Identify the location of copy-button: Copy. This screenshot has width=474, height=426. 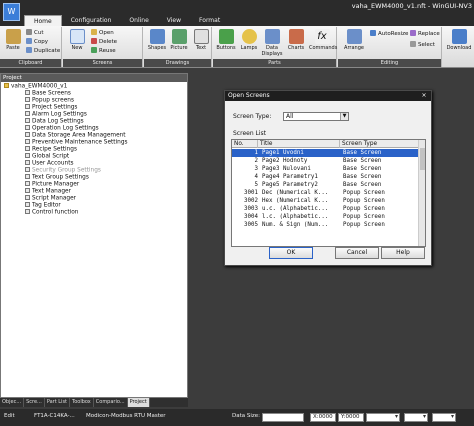
(37, 42).